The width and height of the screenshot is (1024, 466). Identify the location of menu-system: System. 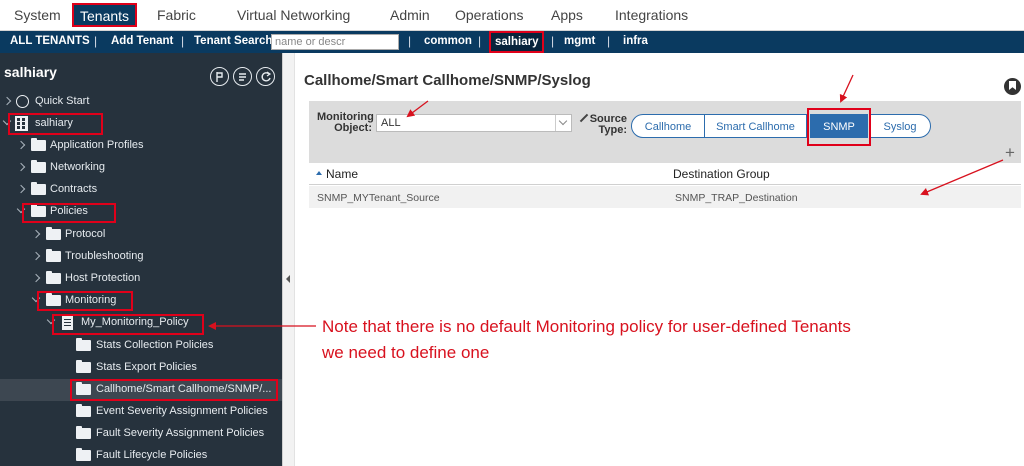
(37, 15).